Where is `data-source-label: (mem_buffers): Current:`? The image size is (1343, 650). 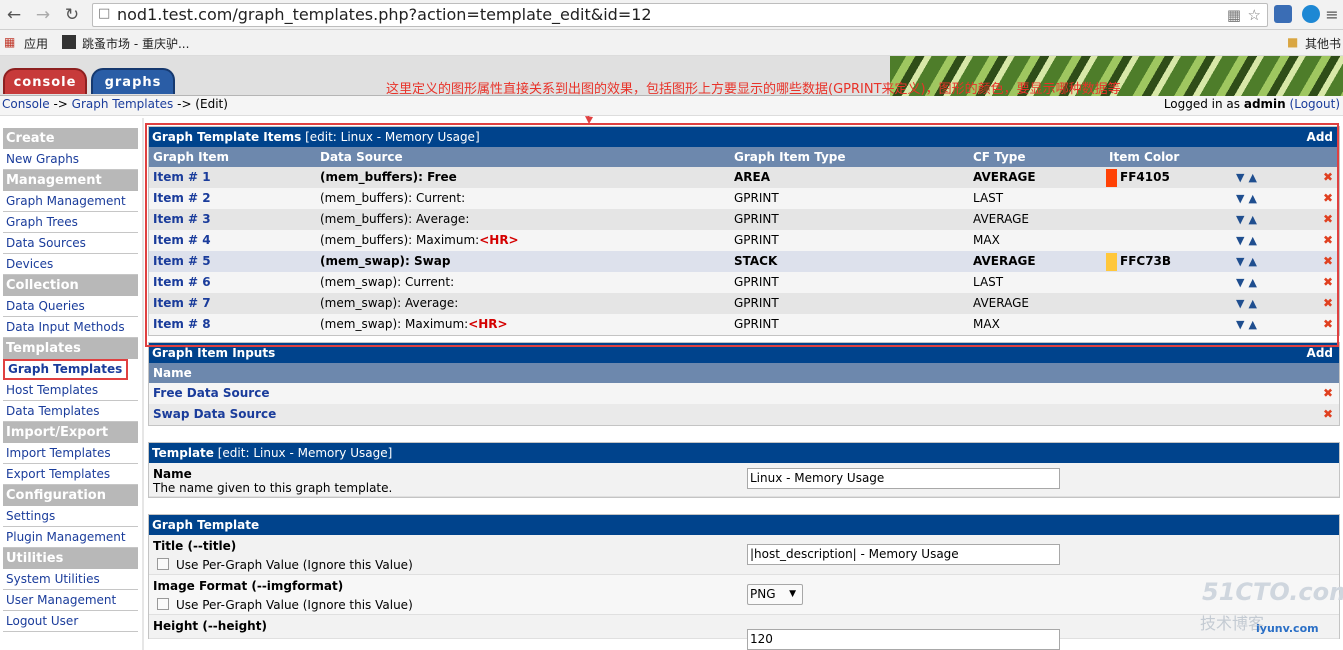
data-source-label: (mem_buffers): Current: is located at coordinates (393, 198).